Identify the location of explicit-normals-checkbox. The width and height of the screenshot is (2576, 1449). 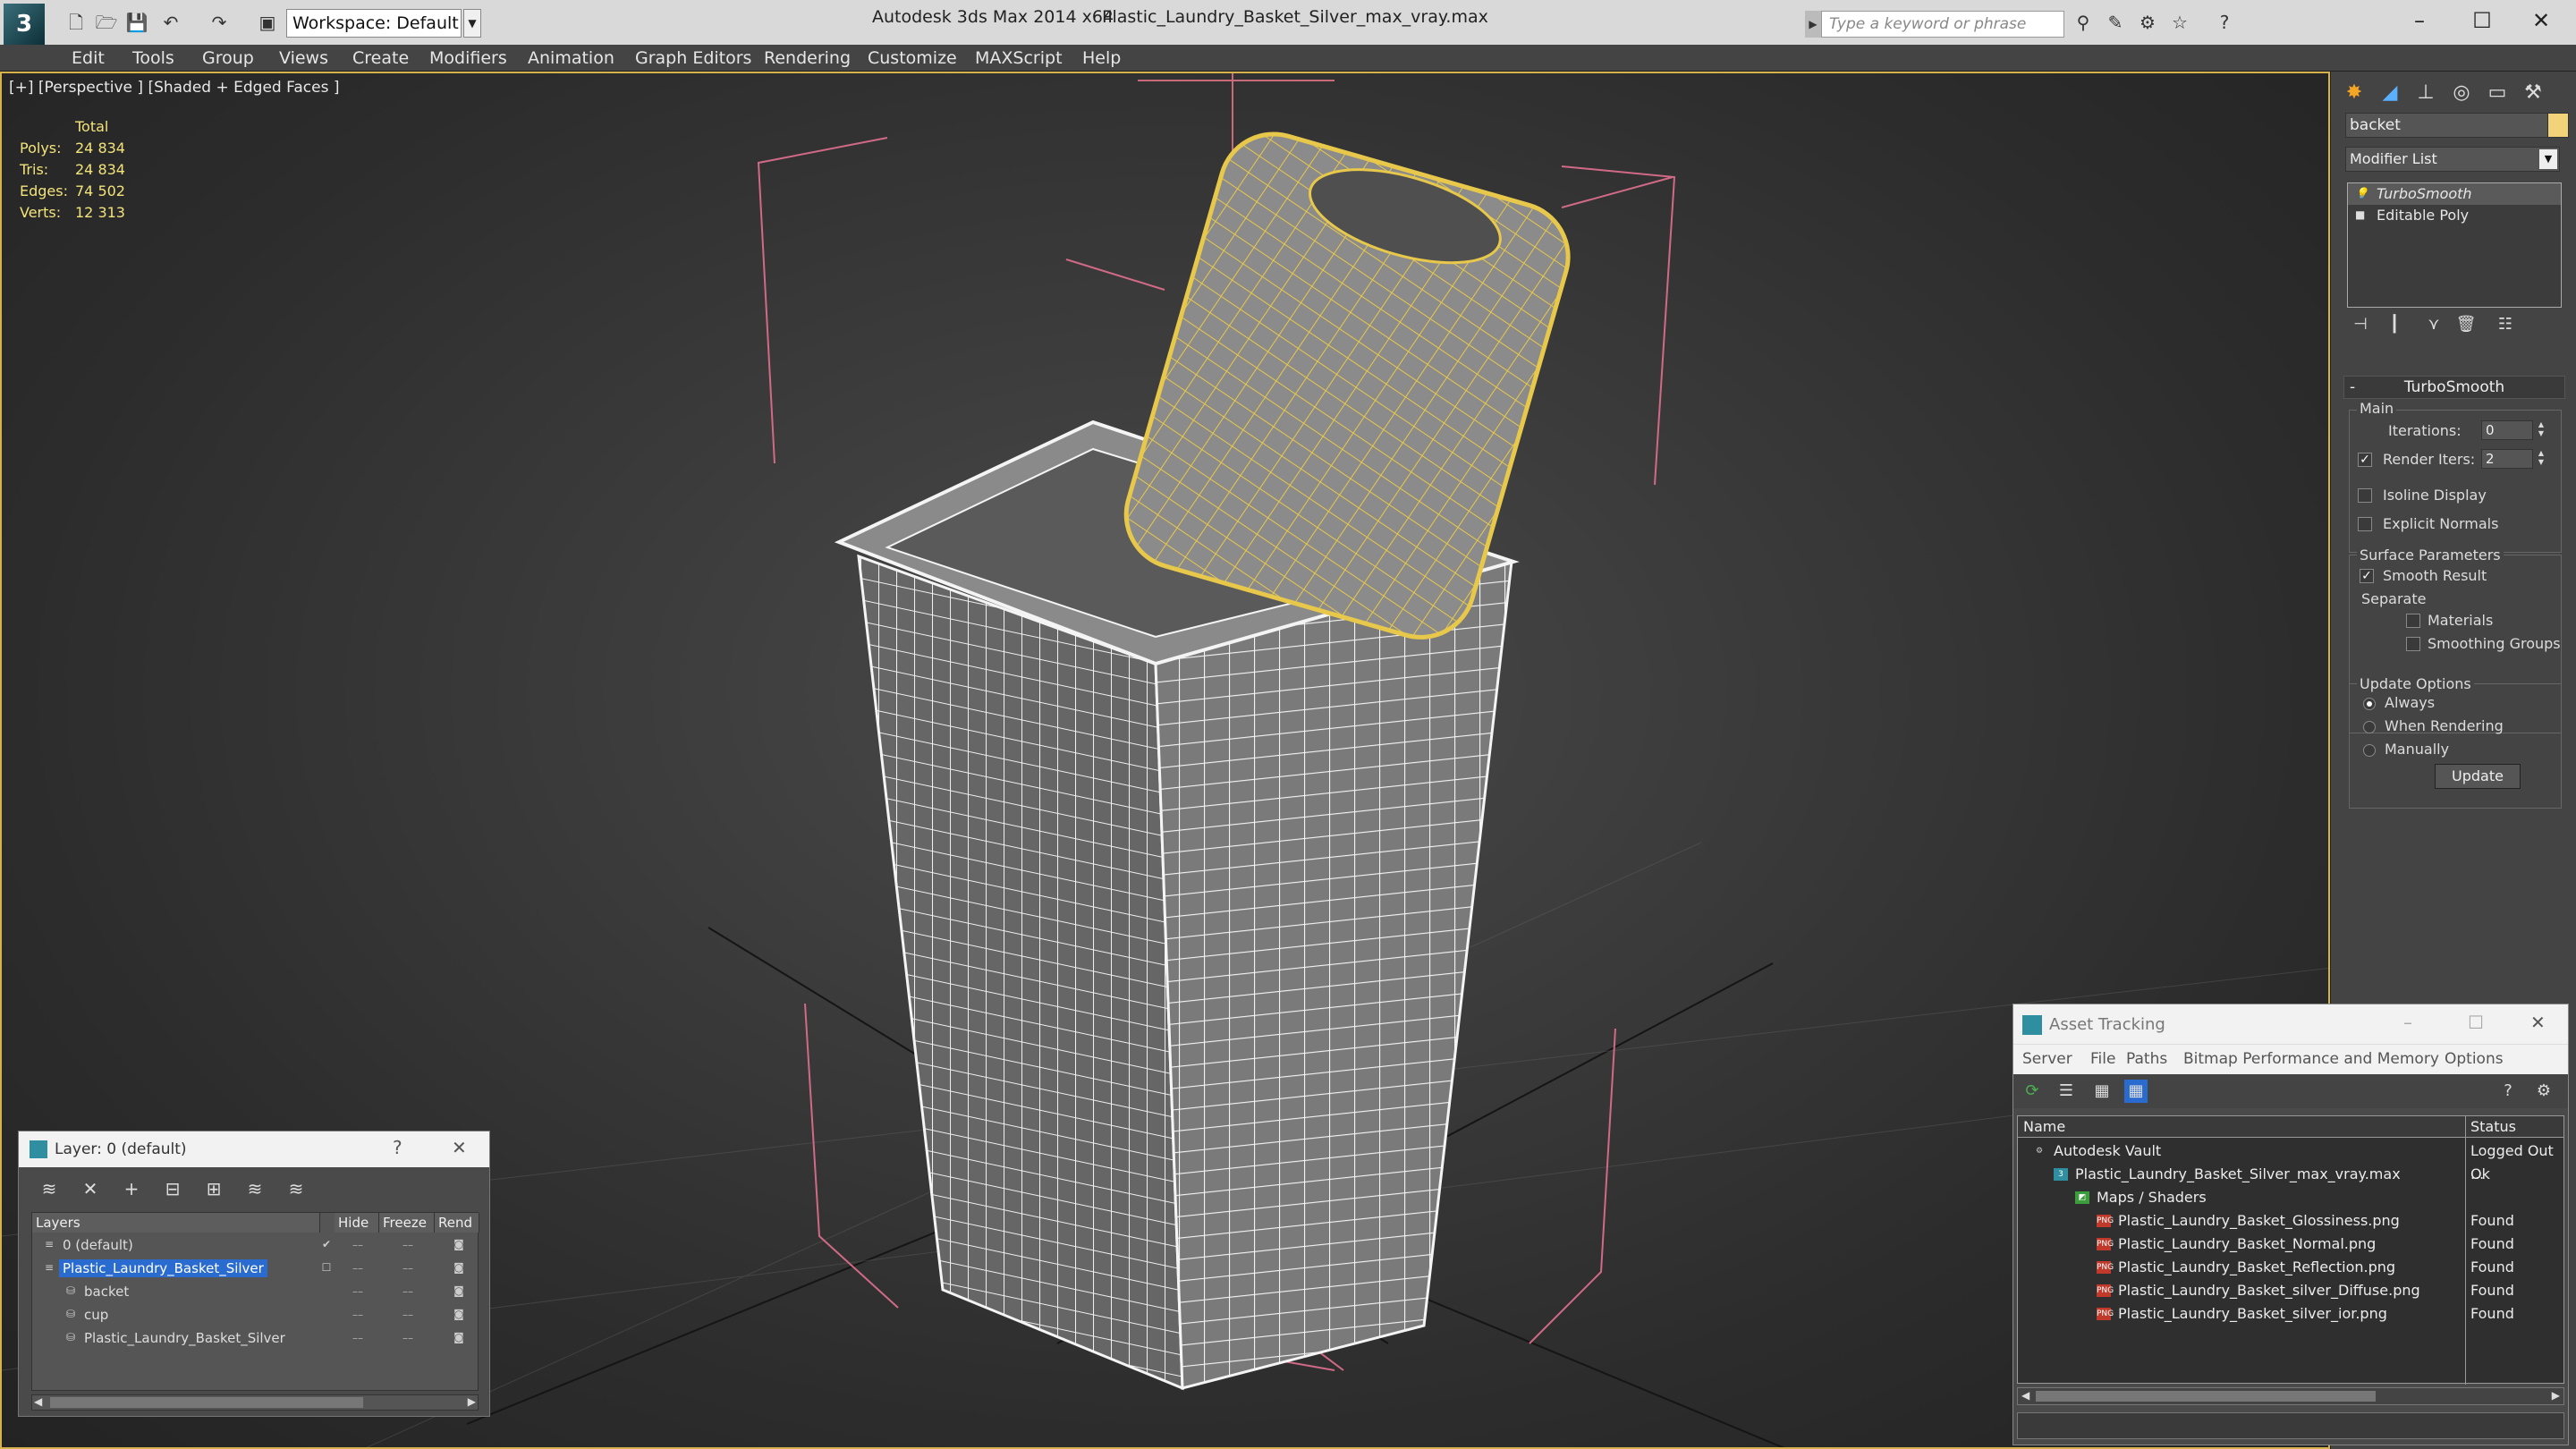
(2365, 524).